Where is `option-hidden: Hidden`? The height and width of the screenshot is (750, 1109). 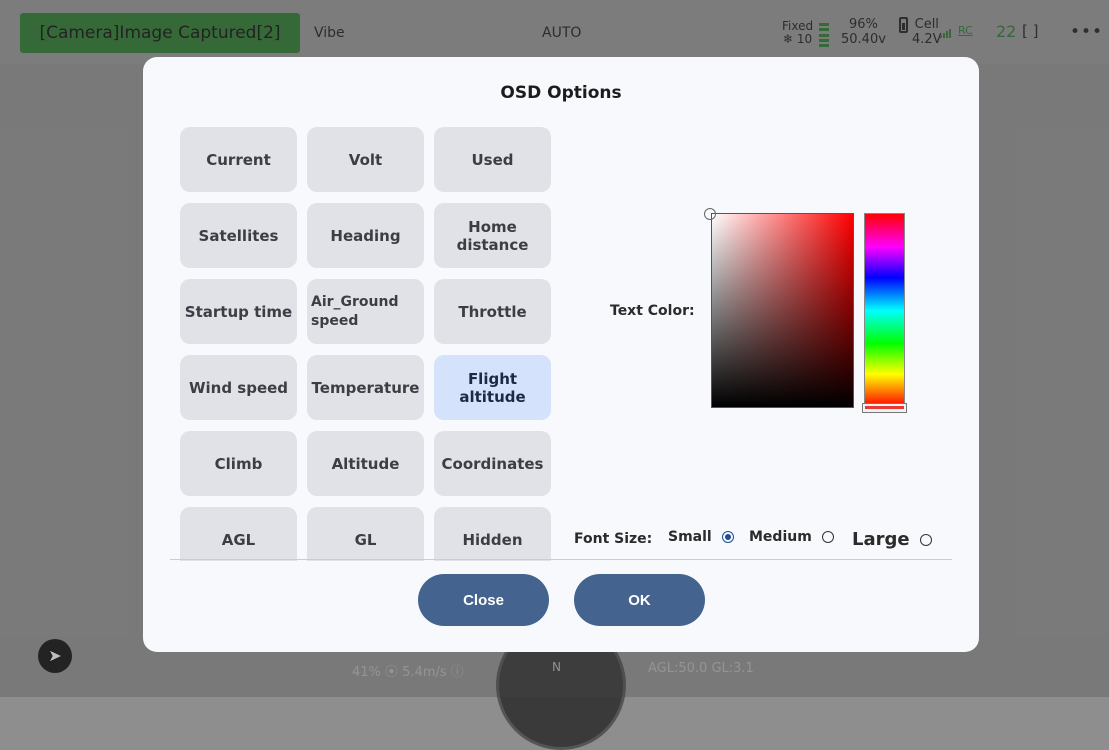
option-hidden: Hidden is located at coordinates (492, 534).